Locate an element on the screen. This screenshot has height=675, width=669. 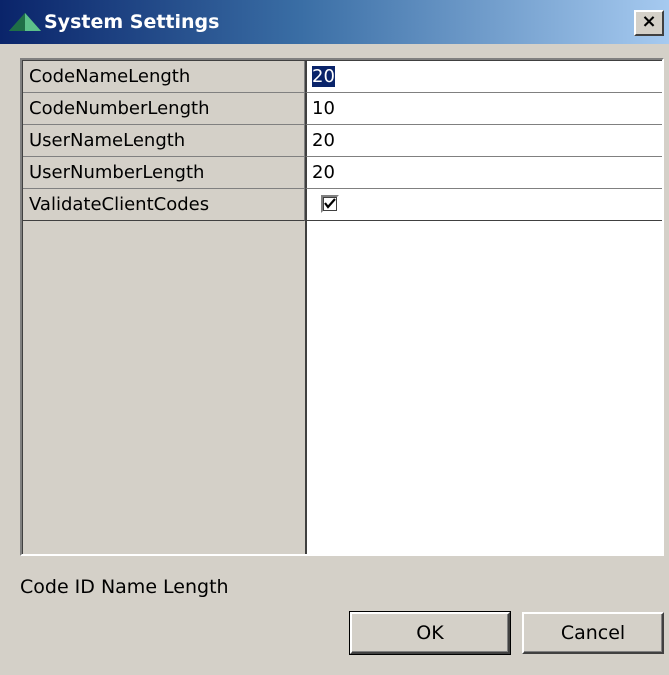
green-pyramid-icon is located at coordinates (25, 22).